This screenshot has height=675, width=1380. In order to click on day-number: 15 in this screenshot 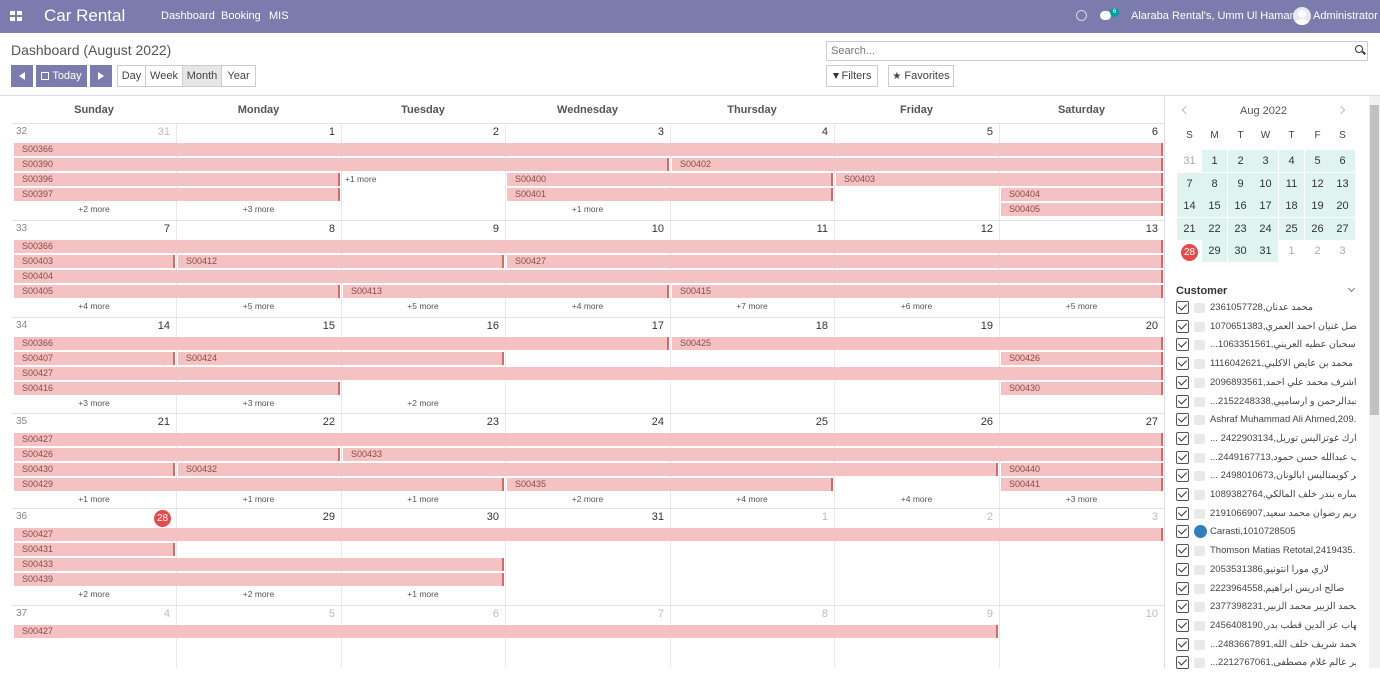, I will do `click(320, 326)`.